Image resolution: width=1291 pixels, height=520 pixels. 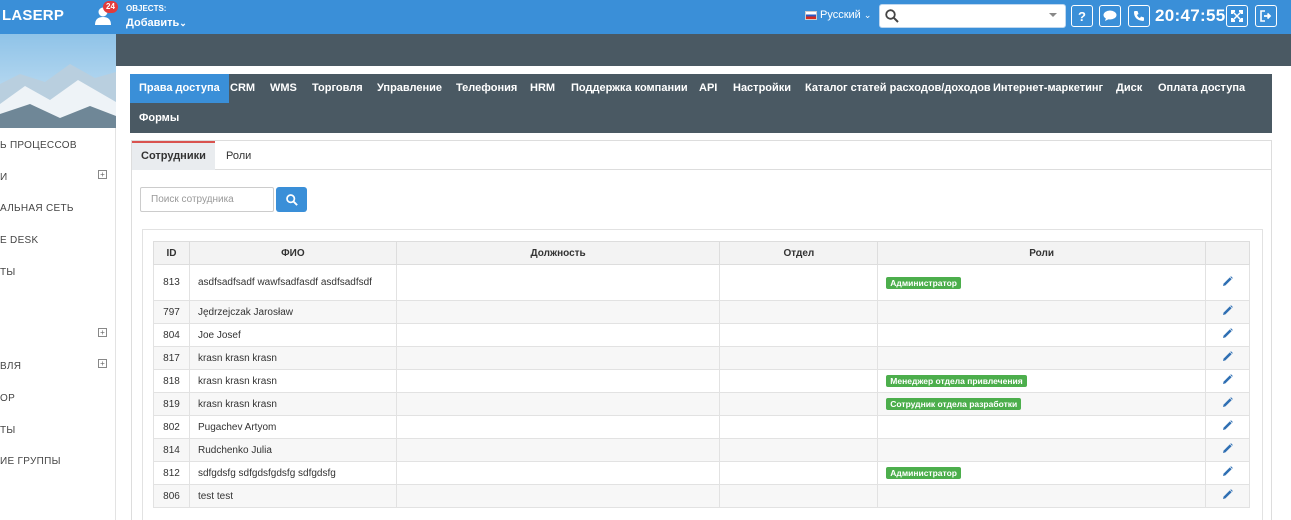 What do you see at coordinates (701, 450) in the screenshot?
I see `table-row: 814 Rudchenko Julia` at bounding box center [701, 450].